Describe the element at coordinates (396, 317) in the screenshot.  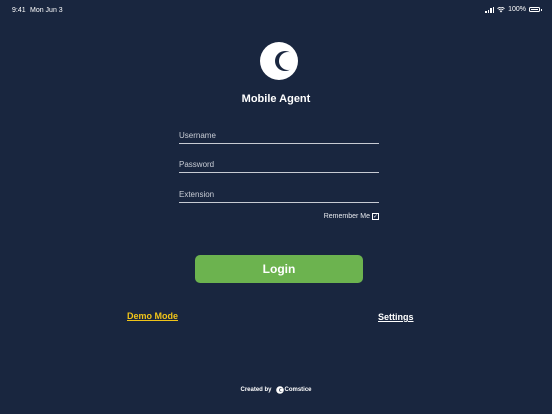
I see `settings-link: Settings` at that location.